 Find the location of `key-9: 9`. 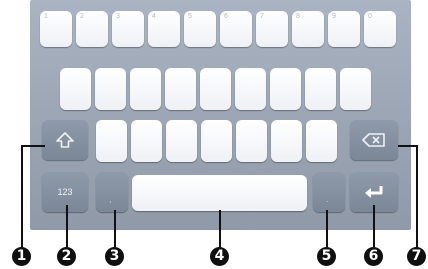

key-9: 9 is located at coordinates (344, 29).